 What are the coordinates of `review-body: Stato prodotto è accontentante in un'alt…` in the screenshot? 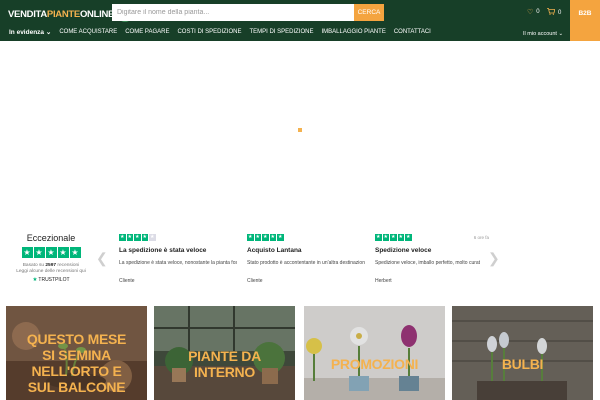 It's located at (306, 262).